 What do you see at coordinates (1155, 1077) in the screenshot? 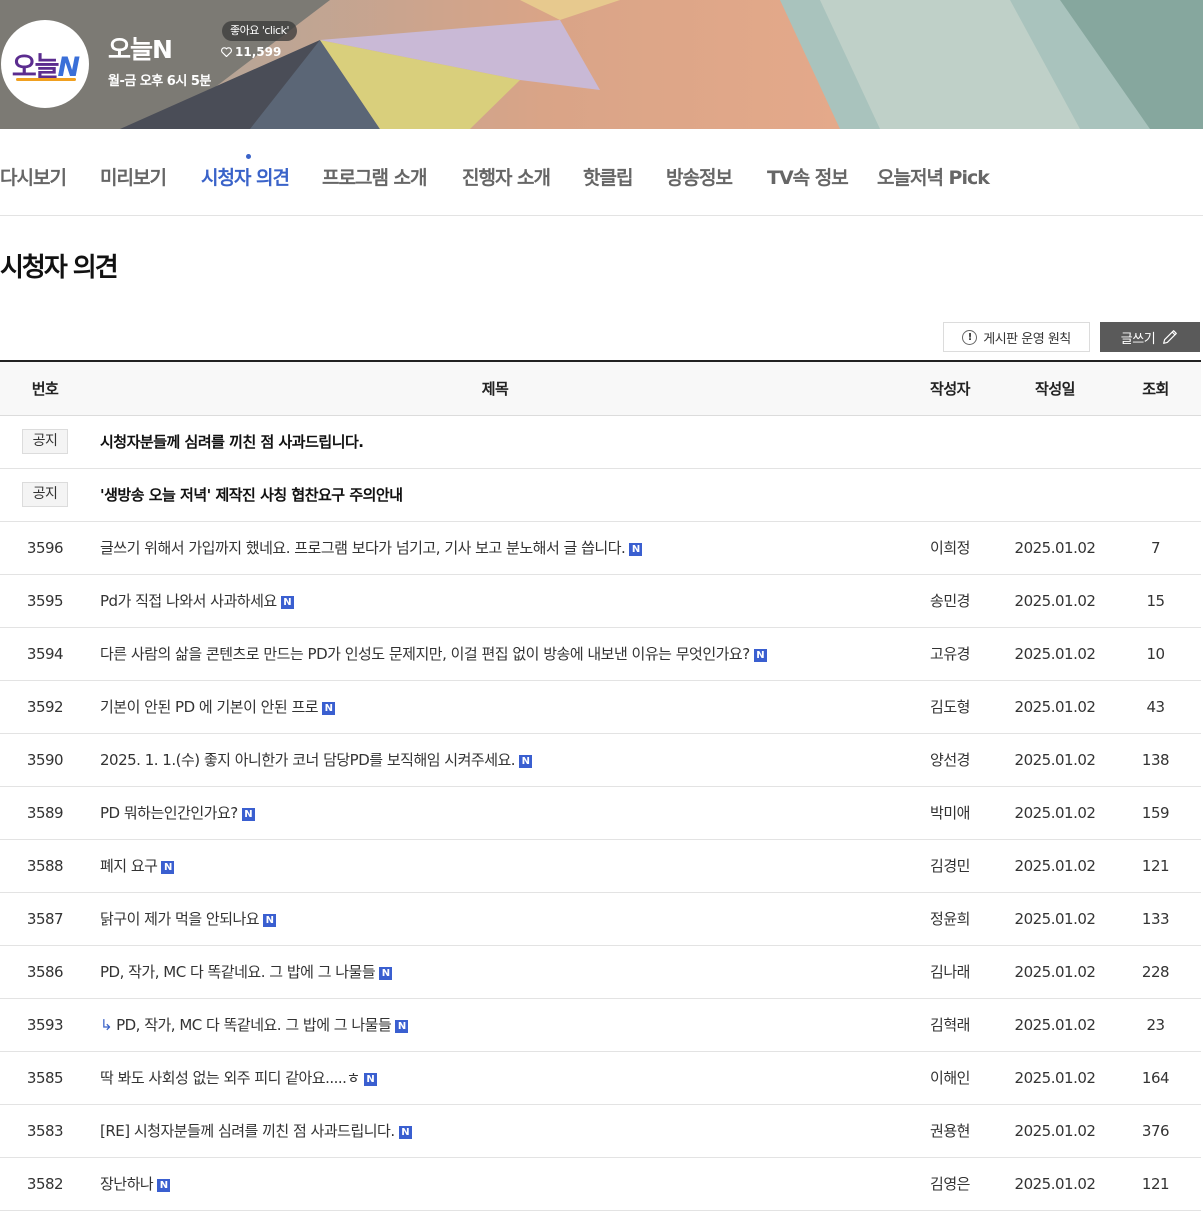
I see `post-views: 164` at bounding box center [1155, 1077].